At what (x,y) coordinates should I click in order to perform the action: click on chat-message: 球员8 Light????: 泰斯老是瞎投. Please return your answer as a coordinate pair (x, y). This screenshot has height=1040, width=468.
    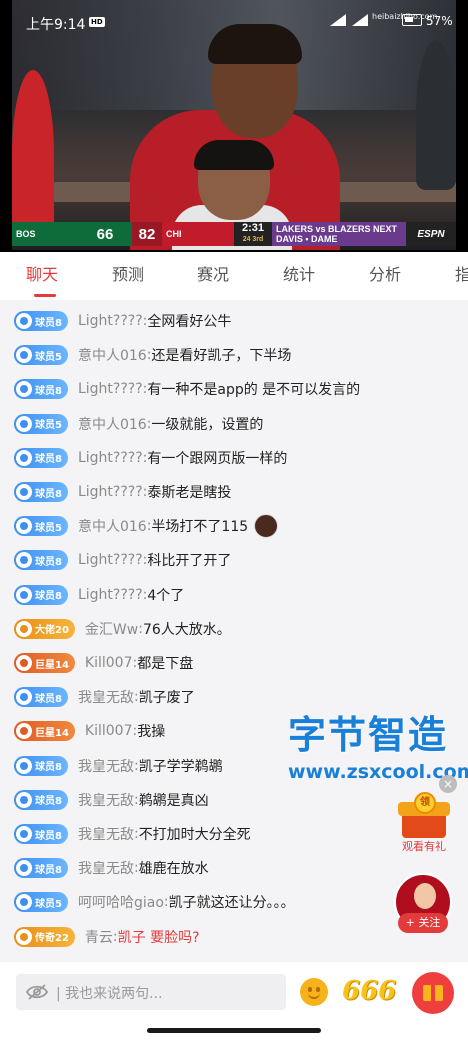
    Looking at the image, I should click on (122, 492).